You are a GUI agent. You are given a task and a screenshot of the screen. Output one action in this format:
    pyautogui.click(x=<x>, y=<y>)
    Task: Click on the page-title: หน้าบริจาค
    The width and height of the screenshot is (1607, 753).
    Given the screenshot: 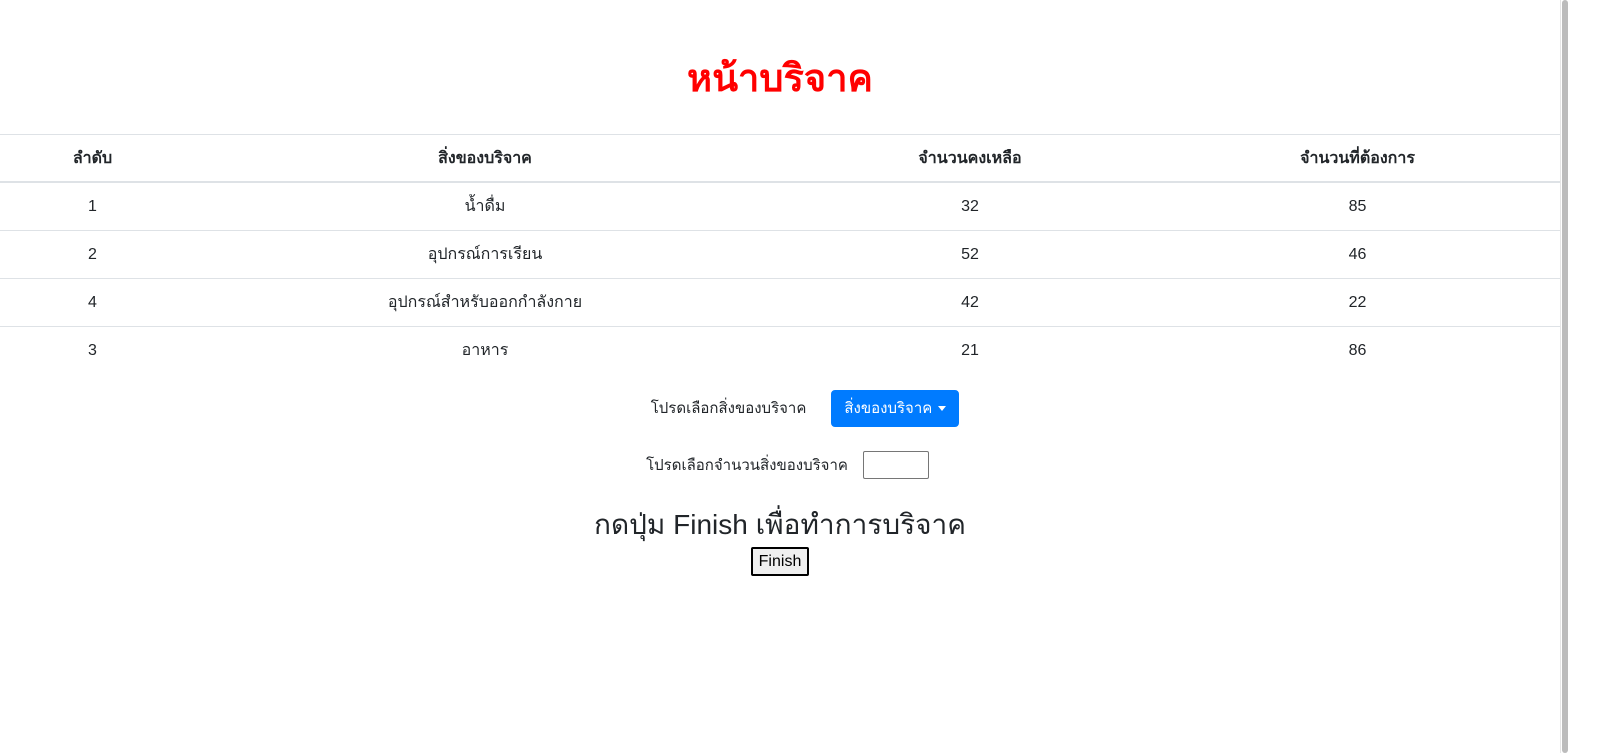 What is the action you would take?
    pyautogui.click(x=780, y=79)
    